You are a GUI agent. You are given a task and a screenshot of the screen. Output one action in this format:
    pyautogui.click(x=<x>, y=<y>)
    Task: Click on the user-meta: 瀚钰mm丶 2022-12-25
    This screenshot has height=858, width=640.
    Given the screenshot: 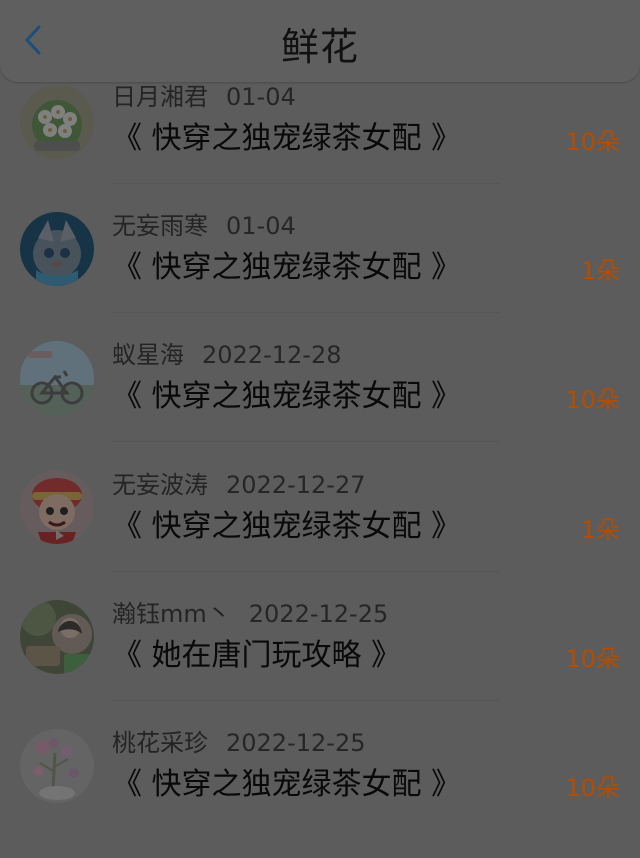 What is the action you would take?
    pyautogui.click(x=250, y=614)
    